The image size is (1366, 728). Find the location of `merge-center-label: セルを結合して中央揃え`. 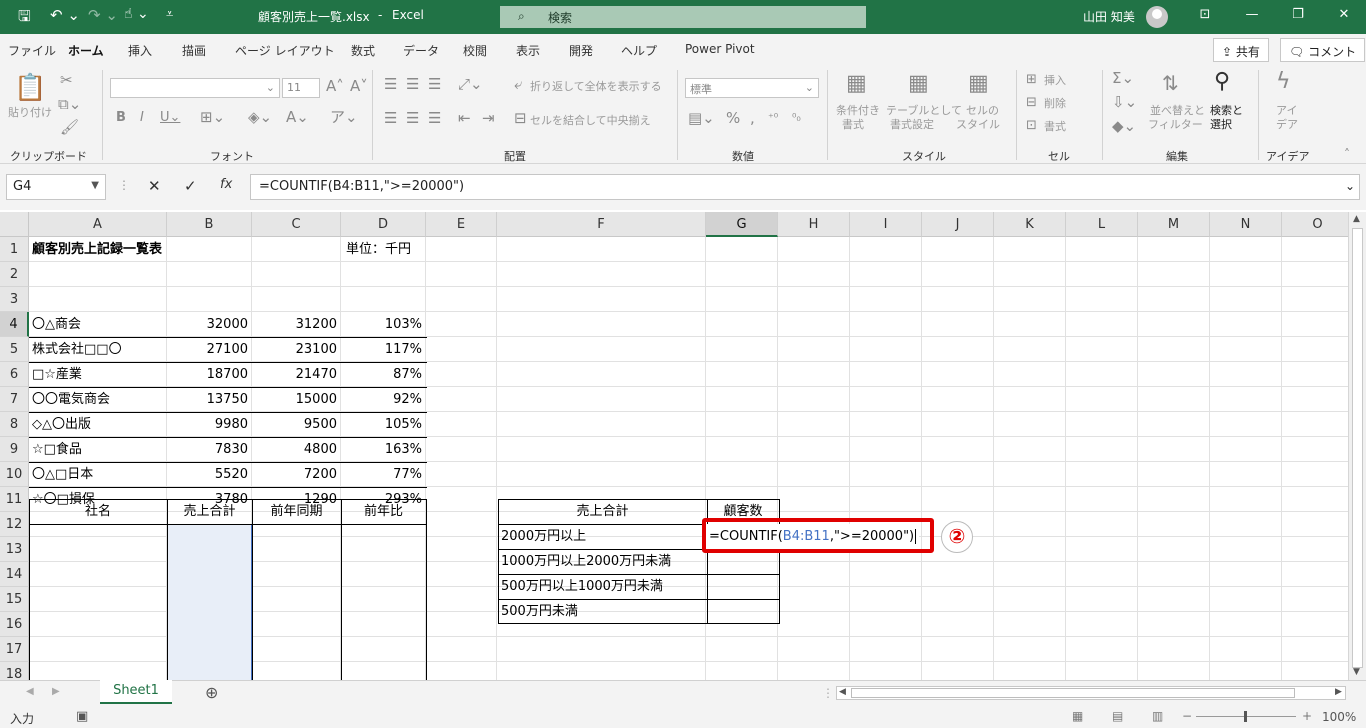

merge-center-label: セルを結合して中央揃え is located at coordinates (590, 121).